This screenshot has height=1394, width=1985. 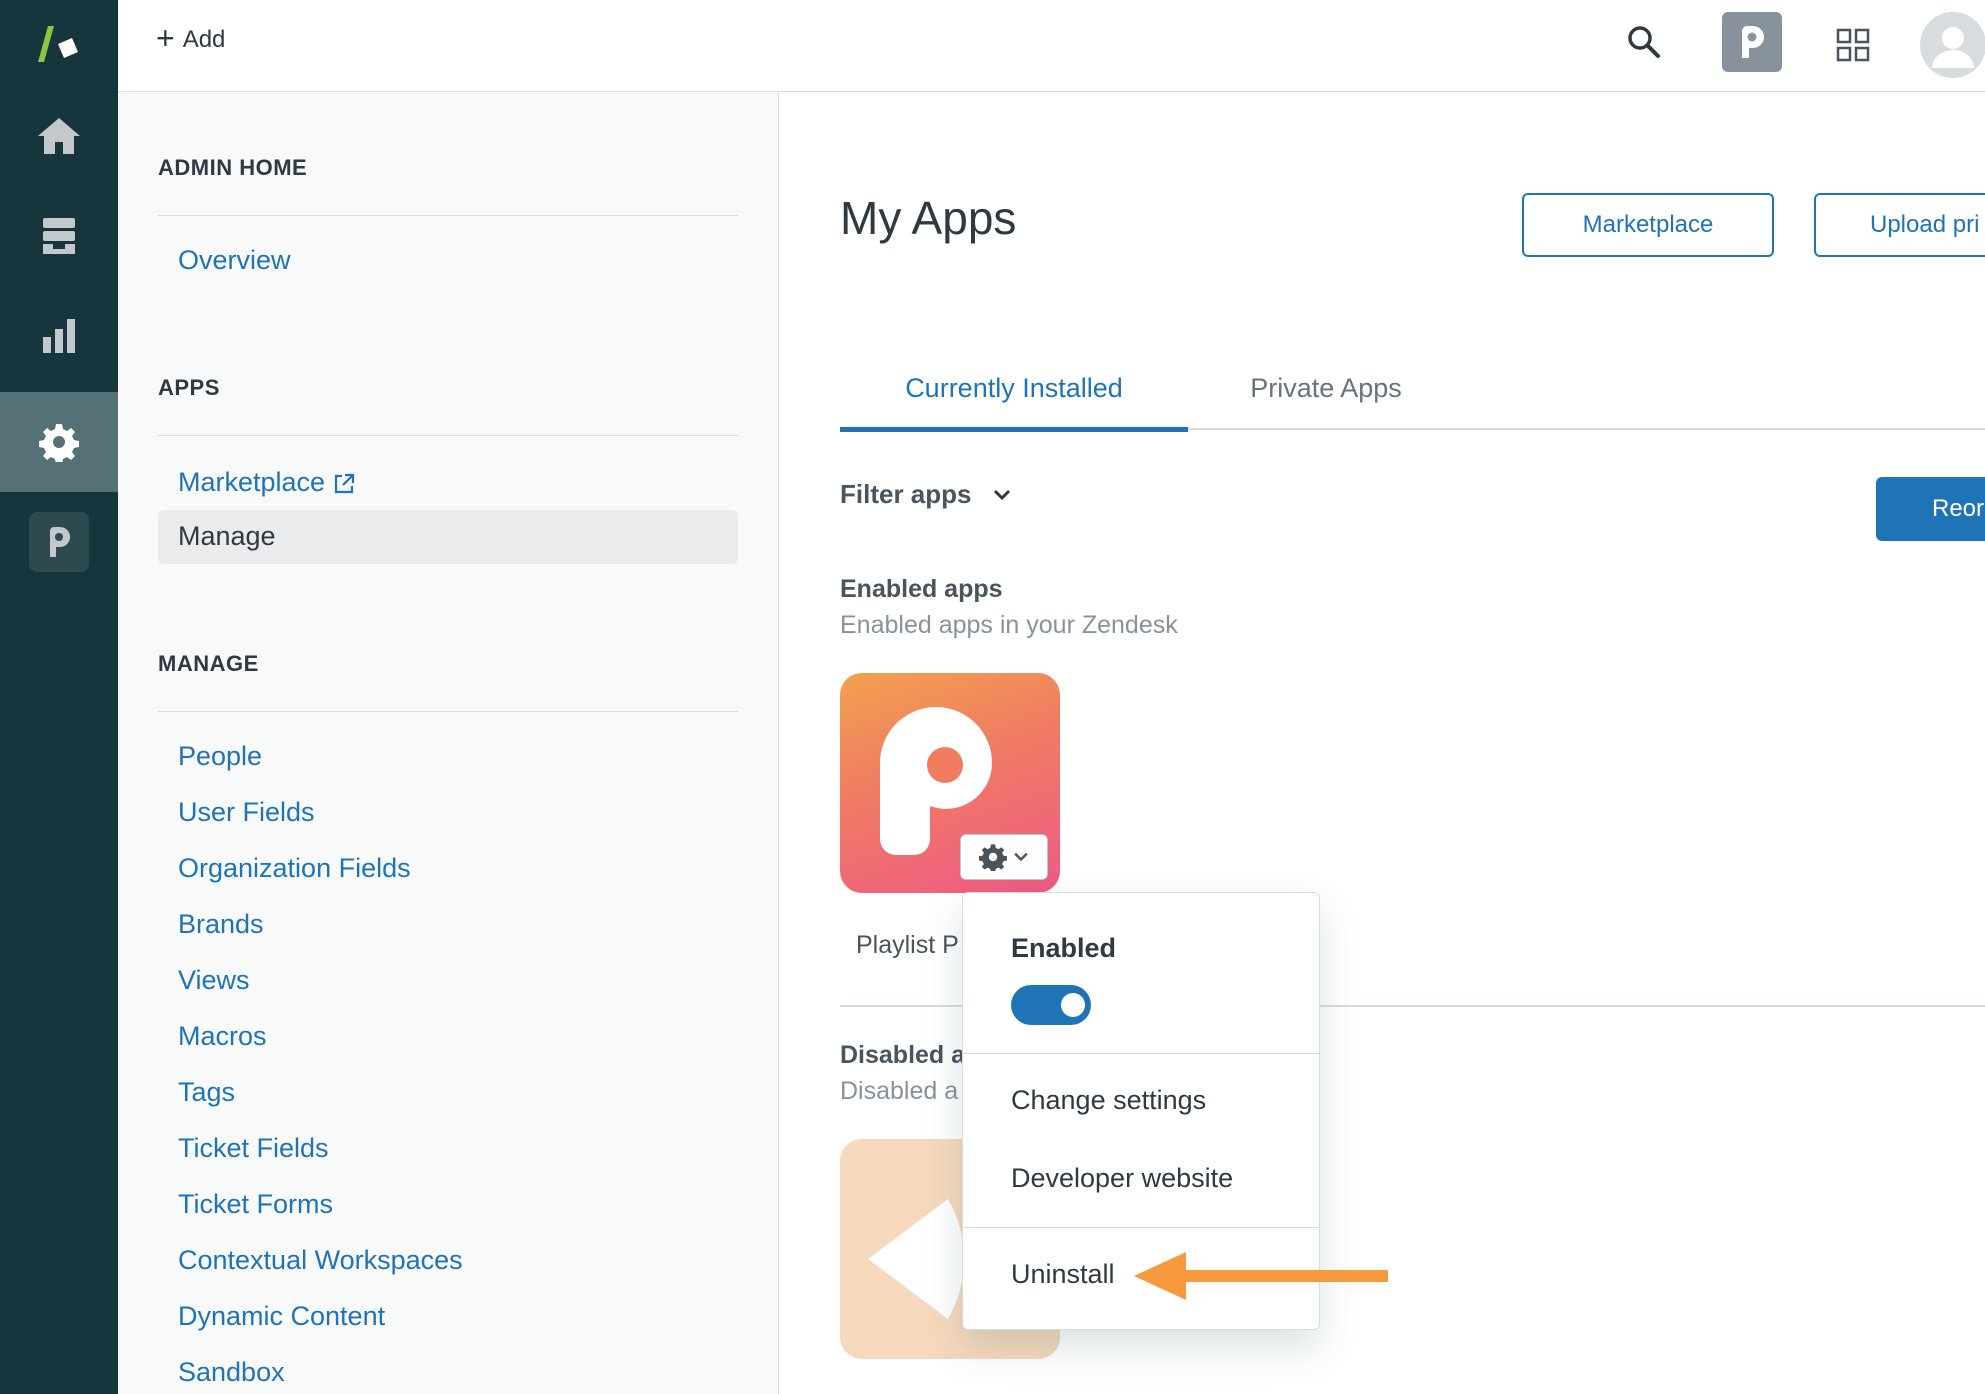 I want to click on upload-private-app-button: Upload pri, so click(x=1899, y=225).